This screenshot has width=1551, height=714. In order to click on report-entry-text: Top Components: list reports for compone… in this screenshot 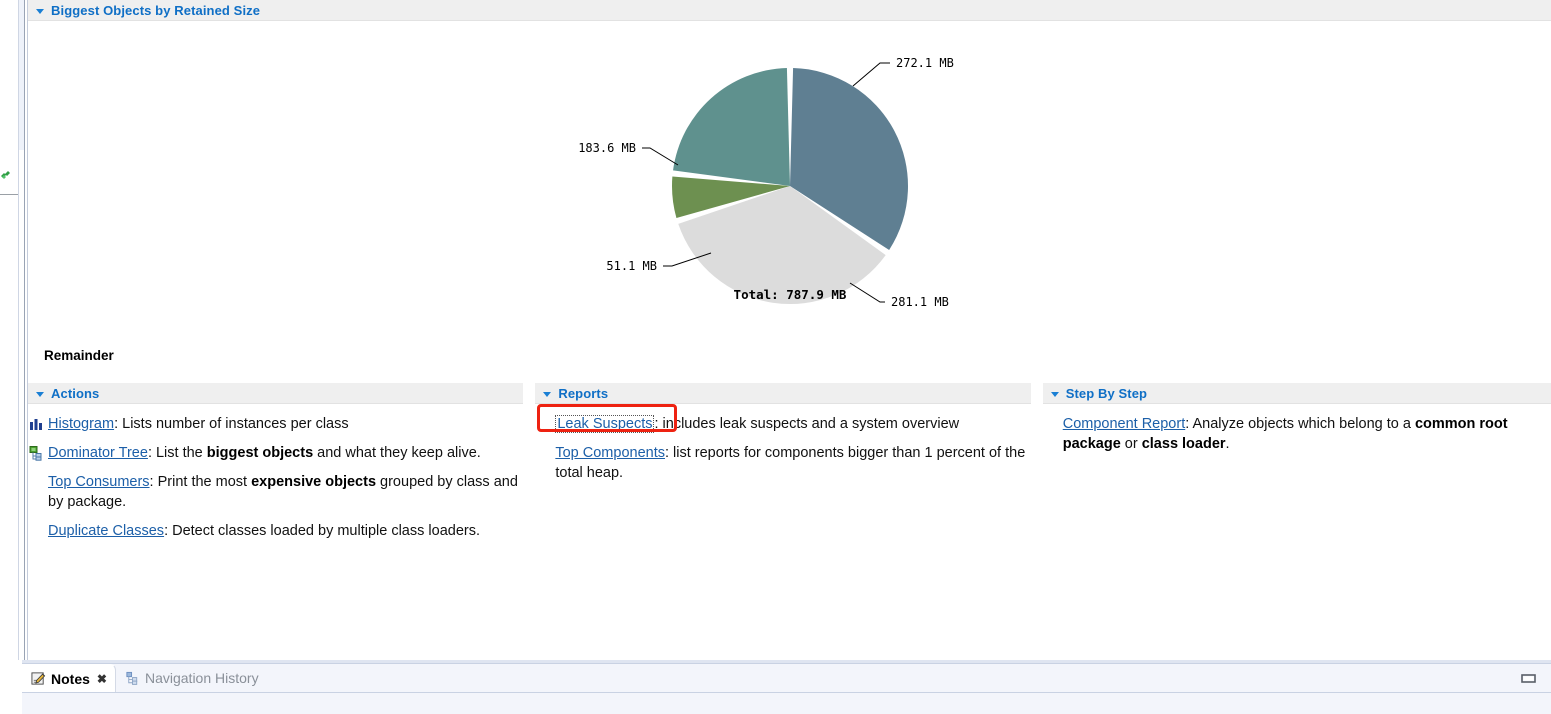, I will do `click(792, 463)`.